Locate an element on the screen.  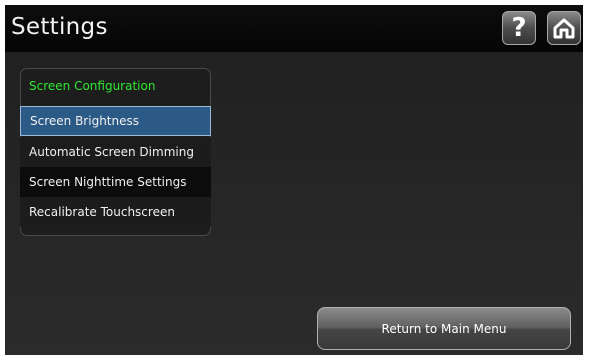
title-bar: Settings ? is located at coordinates (294, 28).